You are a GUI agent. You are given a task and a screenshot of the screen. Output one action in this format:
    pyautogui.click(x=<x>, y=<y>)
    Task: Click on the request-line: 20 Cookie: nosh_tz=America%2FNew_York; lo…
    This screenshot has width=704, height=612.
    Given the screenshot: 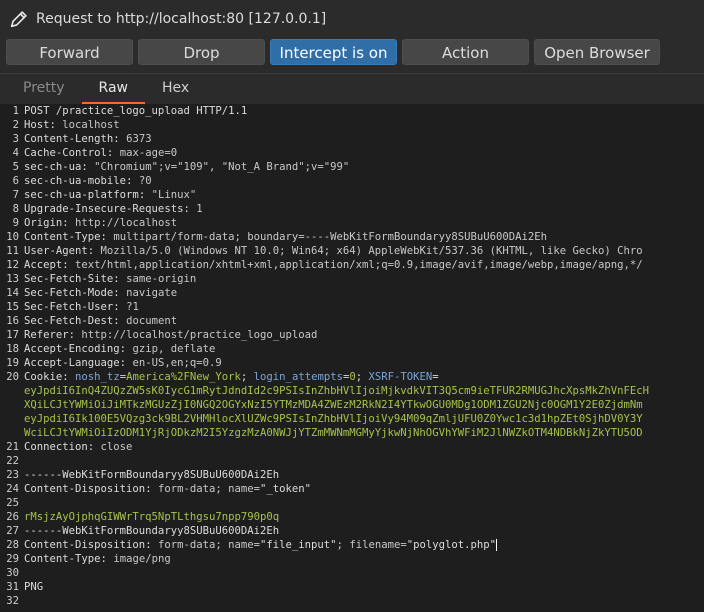 What is the action you would take?
    pyautogui.click(x=222, y=377)
    